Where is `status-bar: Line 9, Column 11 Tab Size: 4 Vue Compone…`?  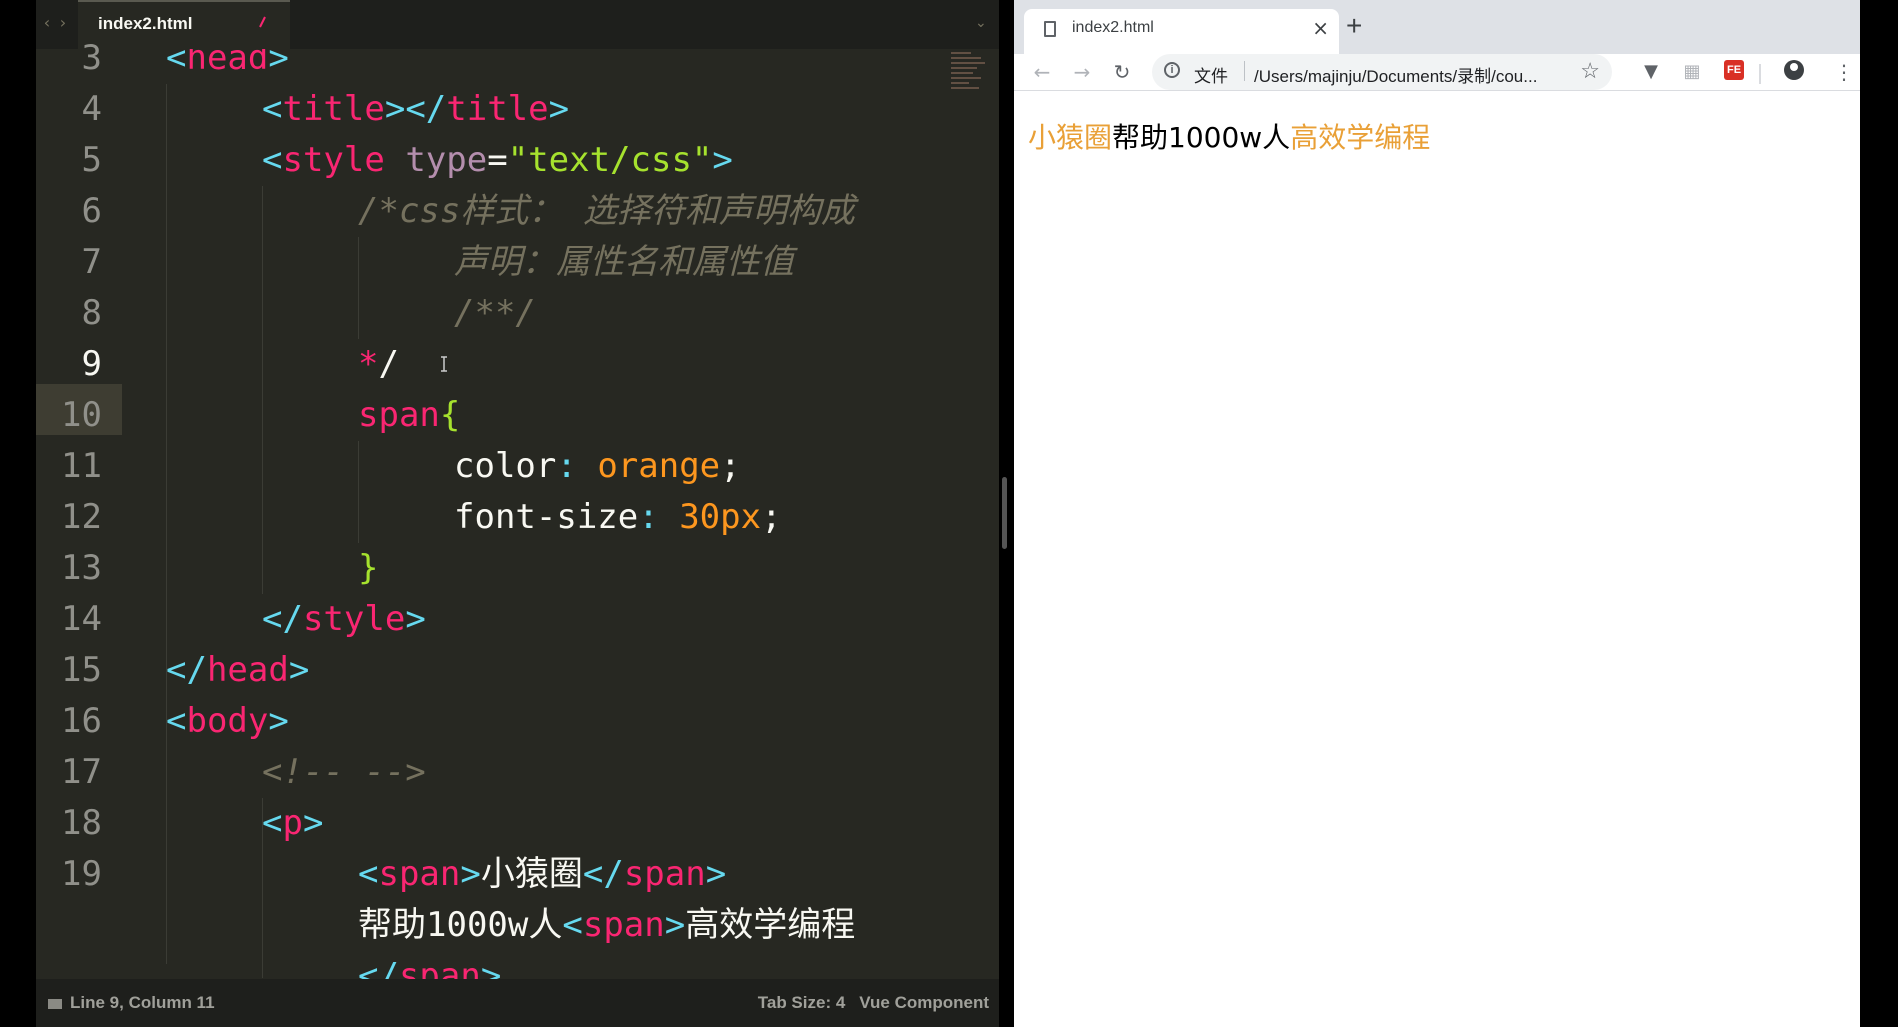 status-bar: Line 9, Column 11 Tab Size: 4 Vue Compone… is located at coordinates (517, 1003).